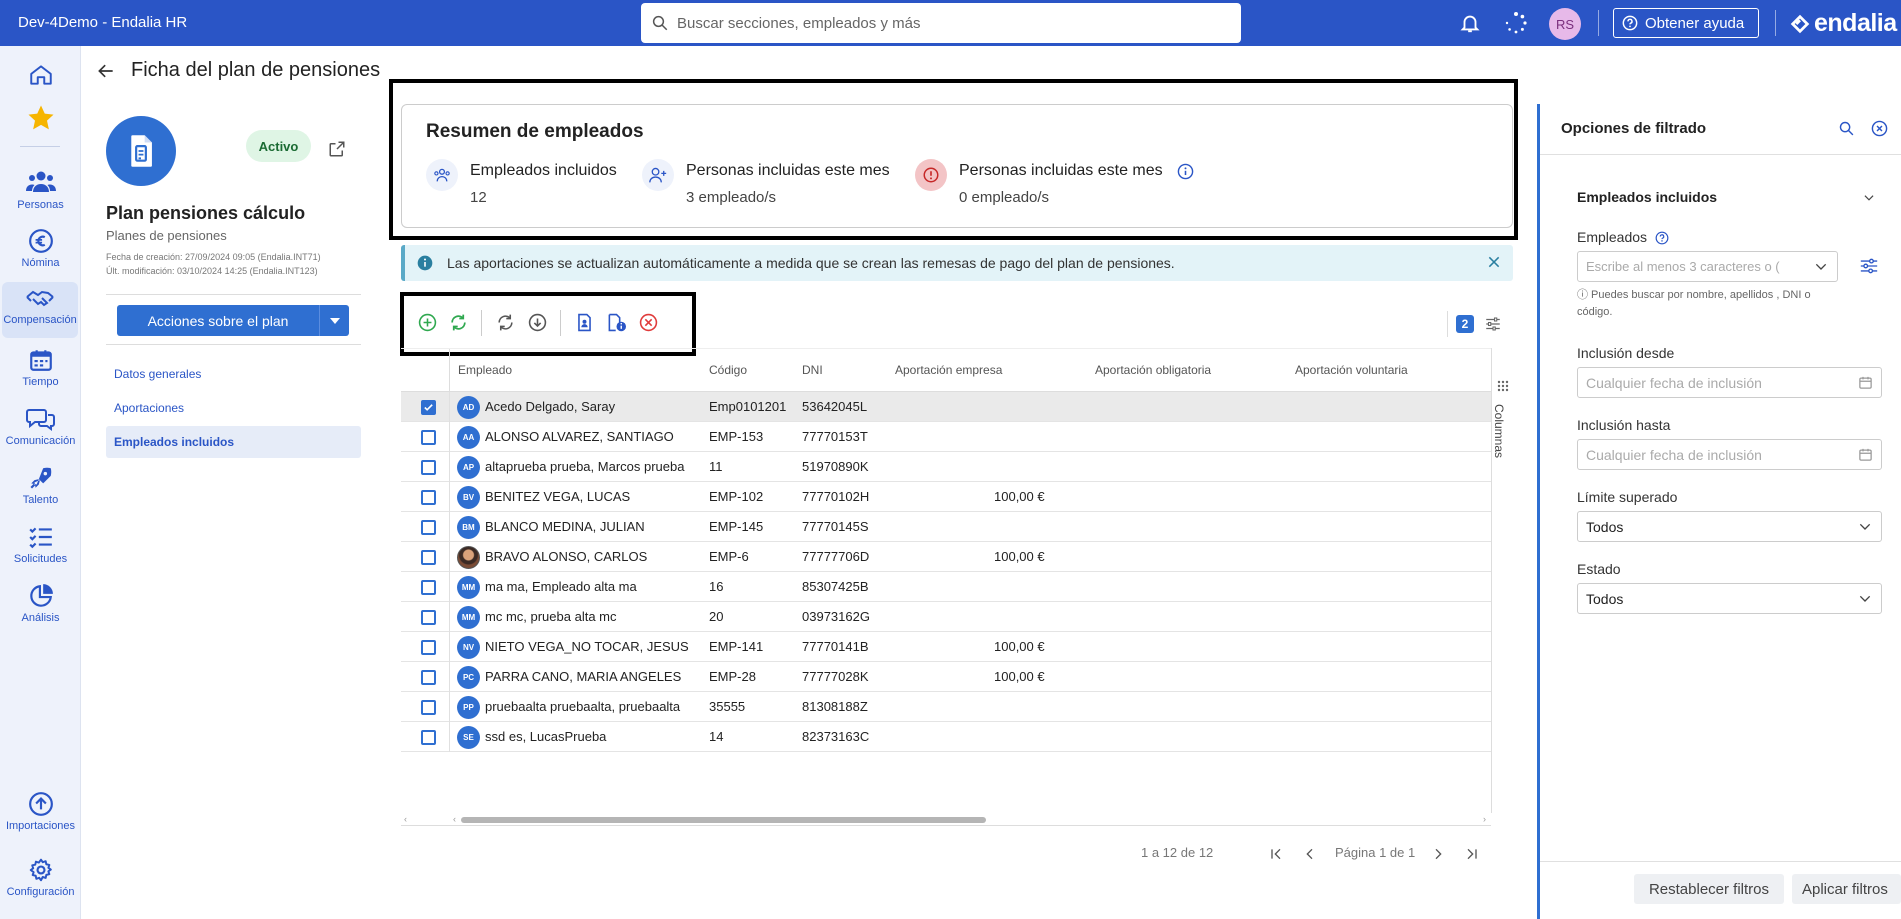 Image resolution: width=1901 pixels, height=919 pixels. Describe the element at coordinates (1465, 324) in the screenshot. I see `selected-count-badge: 2` at that location.